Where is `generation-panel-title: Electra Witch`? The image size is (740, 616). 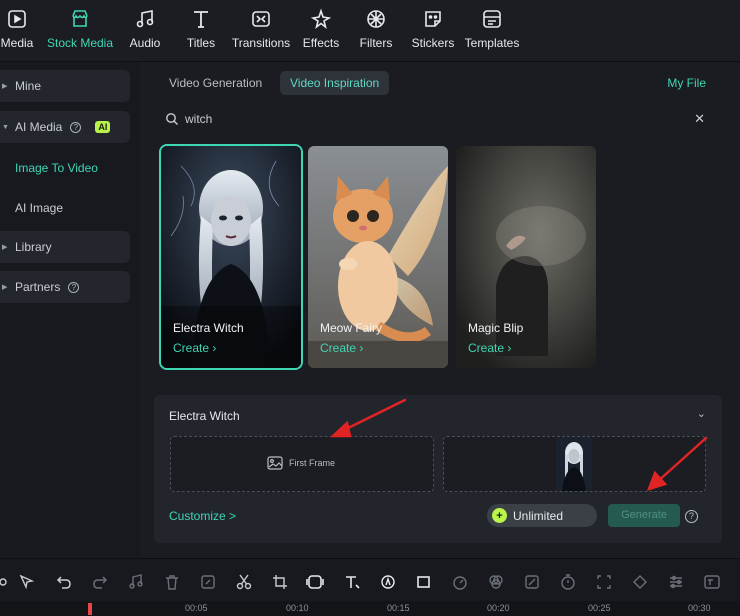
generation-panel-title: Electra Witch is located at coordinates (204, 416).